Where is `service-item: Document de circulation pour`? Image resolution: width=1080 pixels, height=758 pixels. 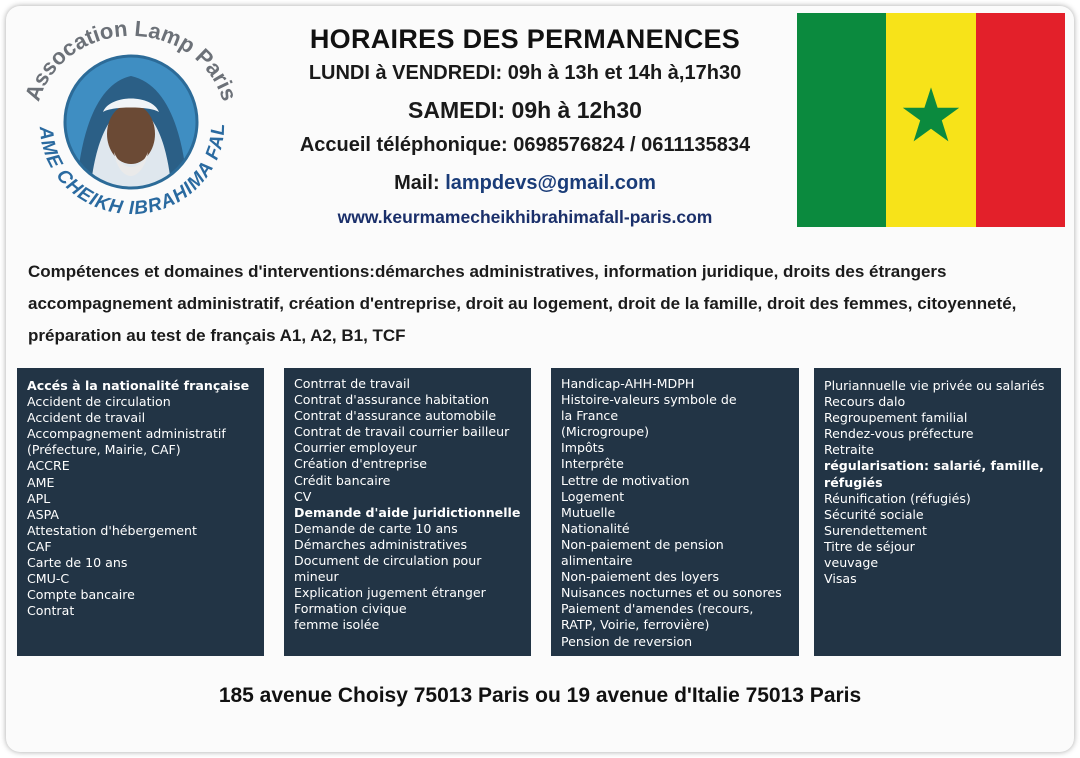
service-item: Document de circulation pour is located at coordinates (388, 561).